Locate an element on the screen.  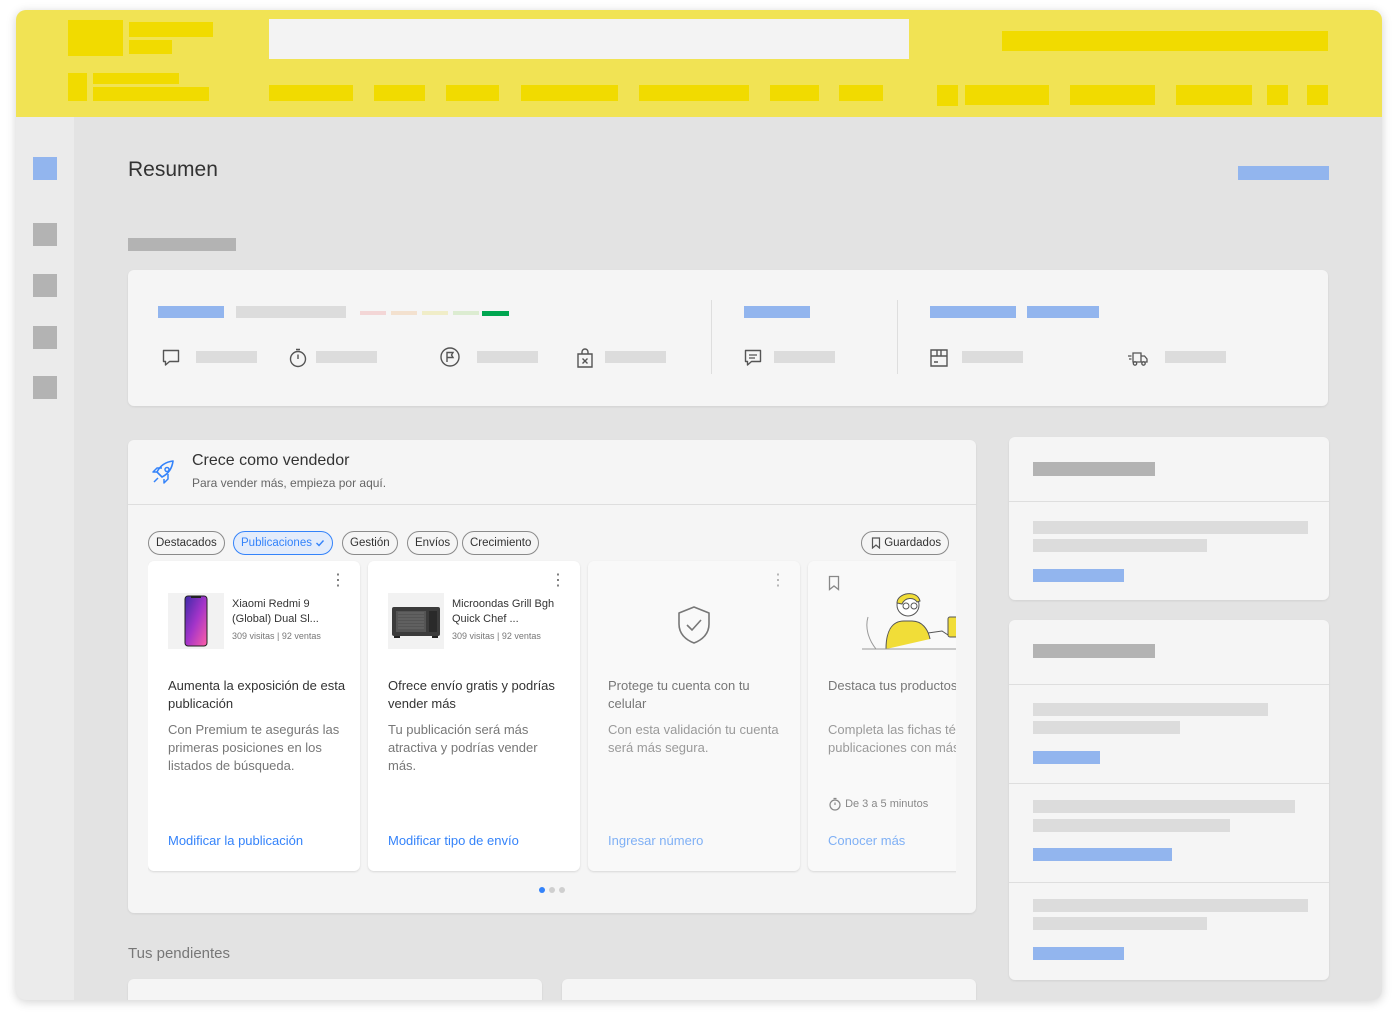
user-menu-placeholder is located at coordinates (1007, 95).